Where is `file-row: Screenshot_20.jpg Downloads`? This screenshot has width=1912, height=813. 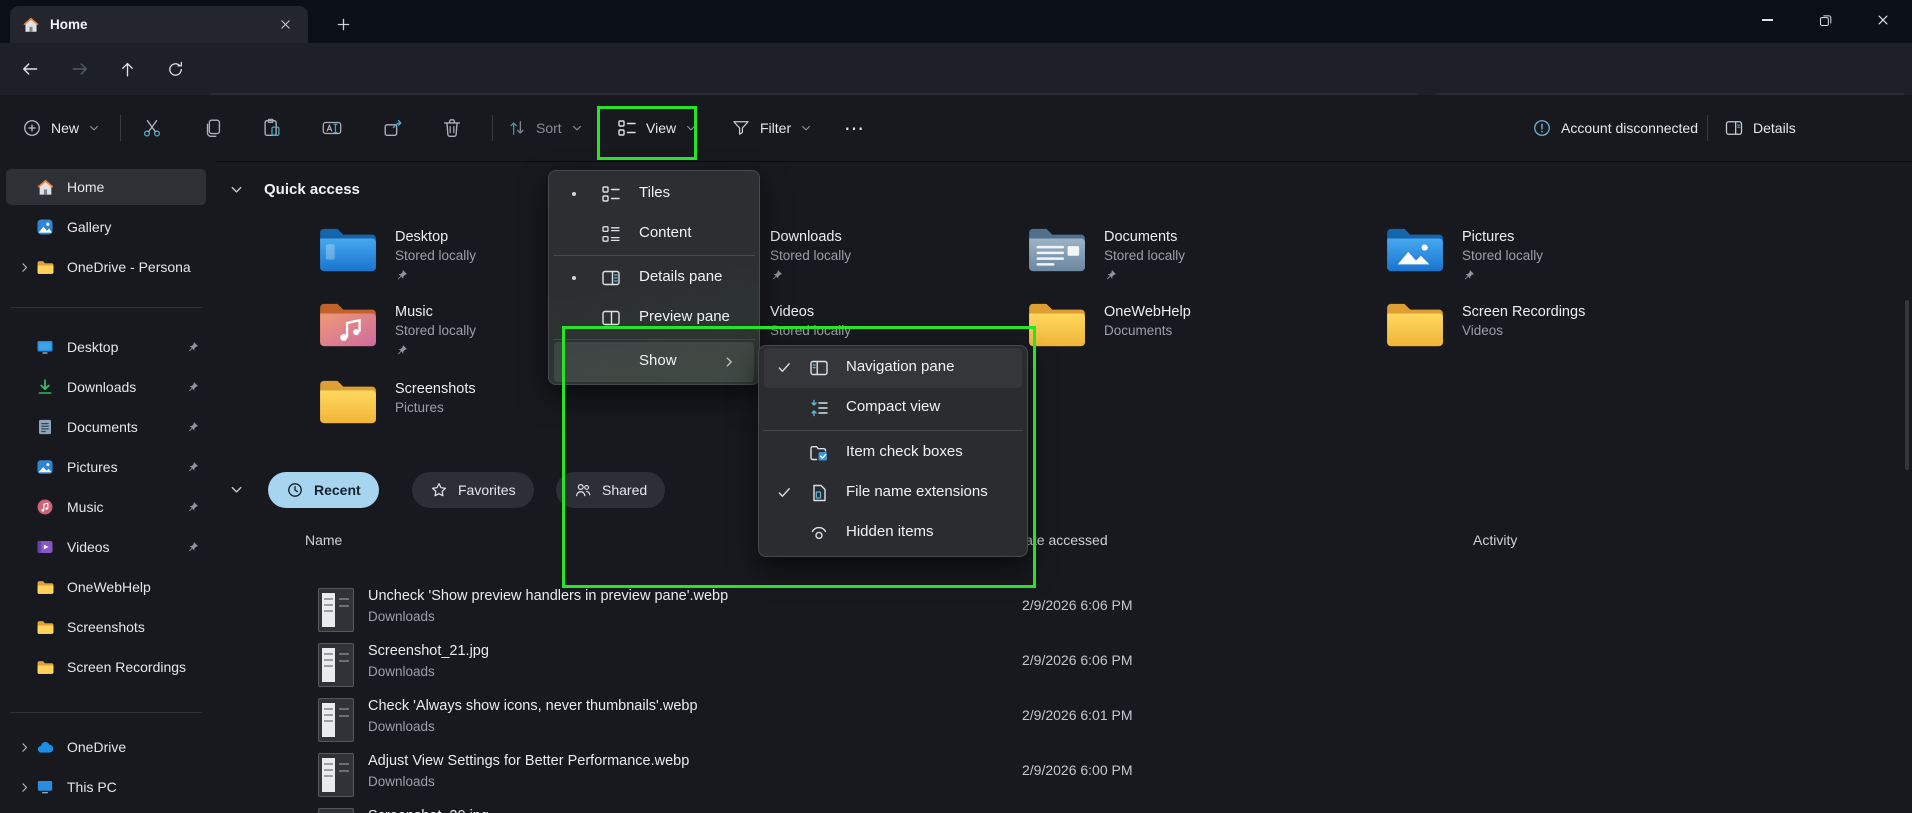 file-row: Screenshot_20.jpg Downloads is located at coordinates (1095, 809).